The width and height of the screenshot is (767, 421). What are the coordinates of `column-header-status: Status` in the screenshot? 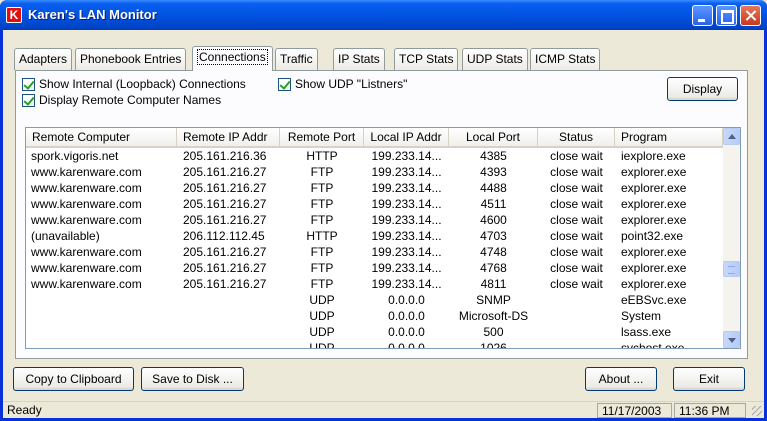 It's located at (576, 137).